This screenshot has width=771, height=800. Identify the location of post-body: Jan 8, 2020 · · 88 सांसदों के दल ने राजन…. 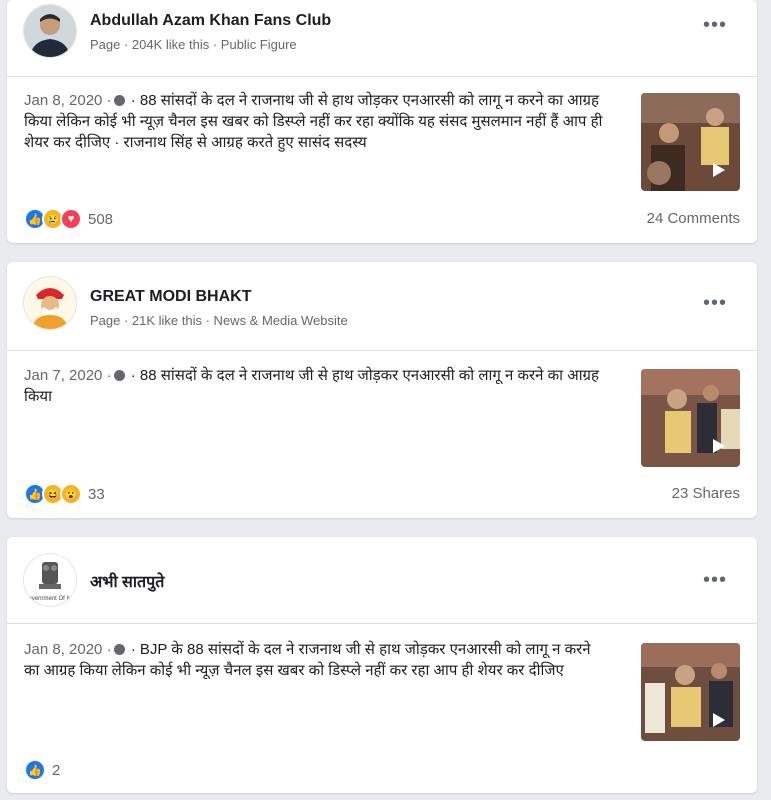
(316, 121).